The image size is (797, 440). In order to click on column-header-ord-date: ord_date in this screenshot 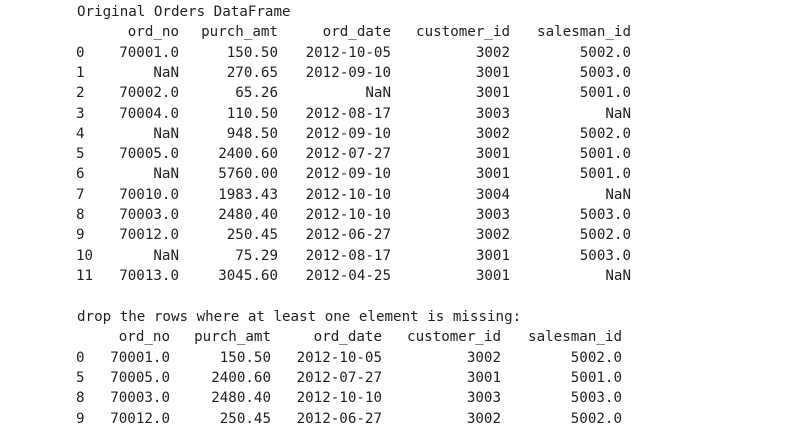, I will do `click(356, 32)`.